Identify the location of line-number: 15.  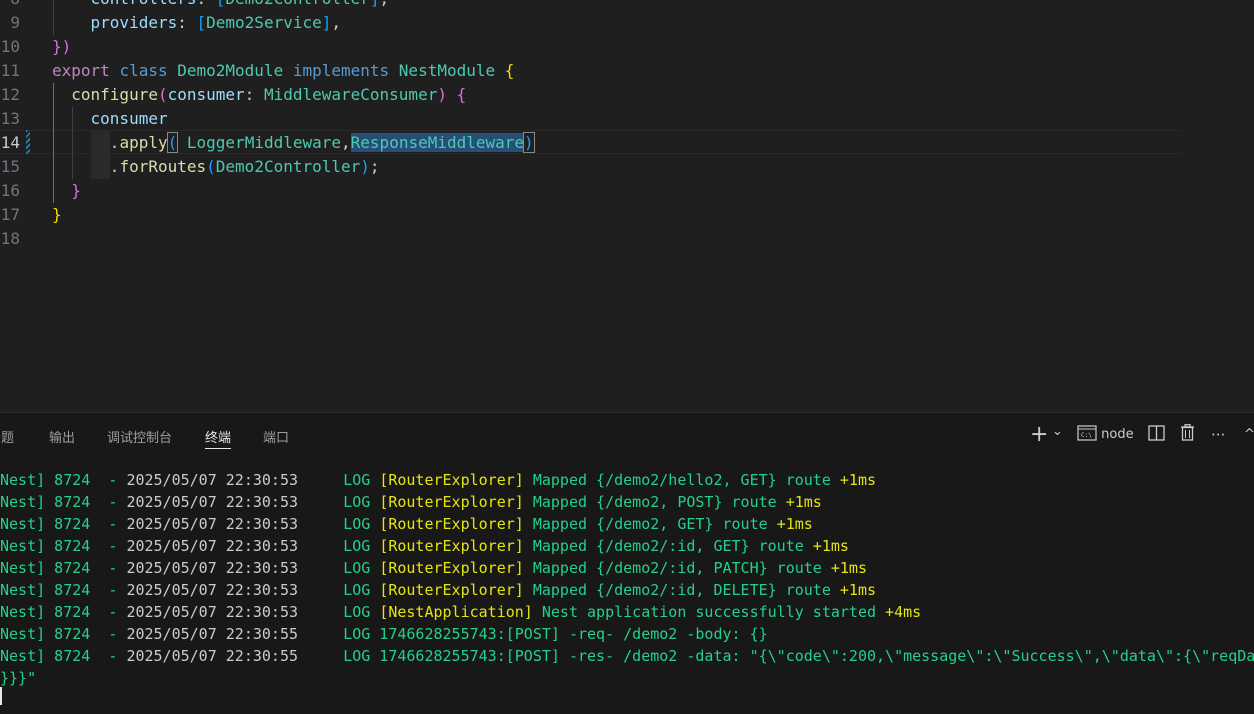
(10, 166).